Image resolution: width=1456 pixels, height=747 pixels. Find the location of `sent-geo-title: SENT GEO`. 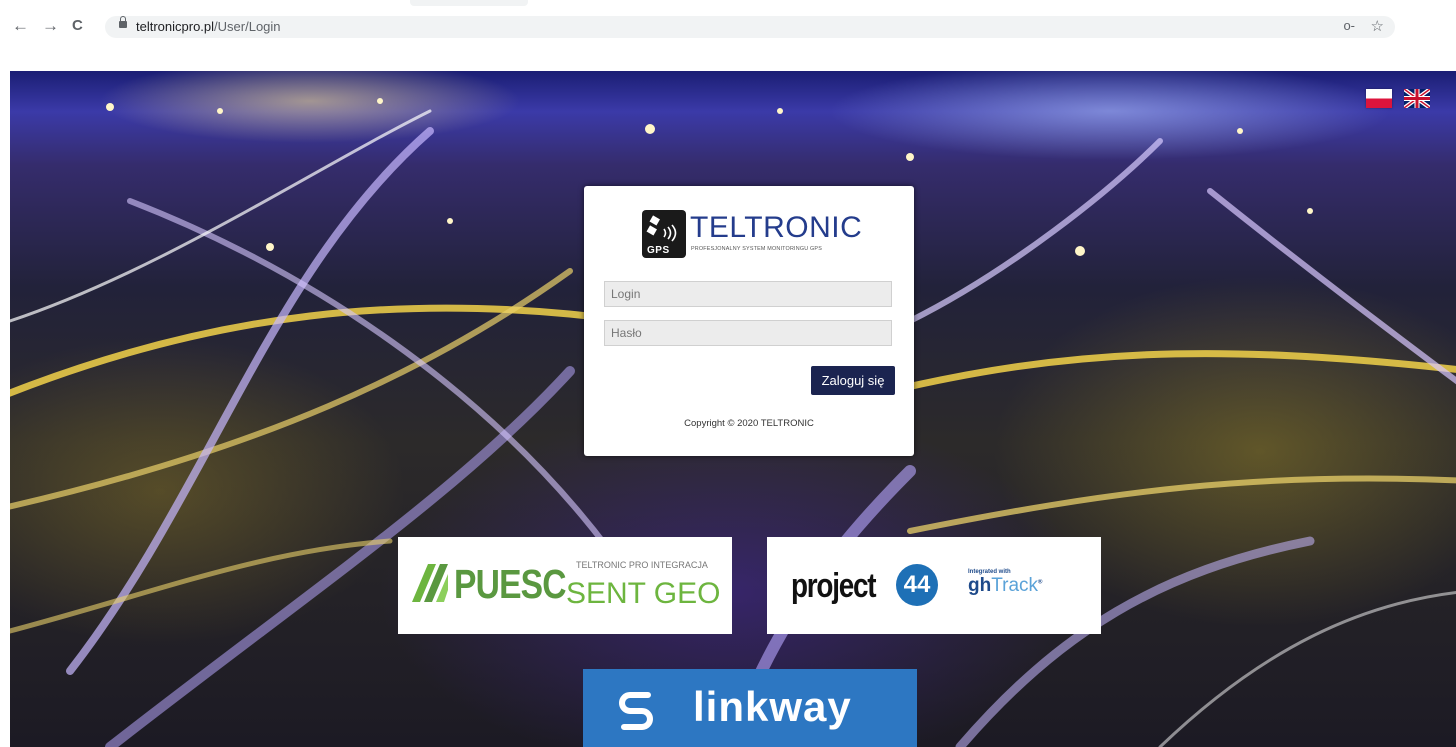

sent-geo-title: SENT GEO is located at coordinates (643, 593).